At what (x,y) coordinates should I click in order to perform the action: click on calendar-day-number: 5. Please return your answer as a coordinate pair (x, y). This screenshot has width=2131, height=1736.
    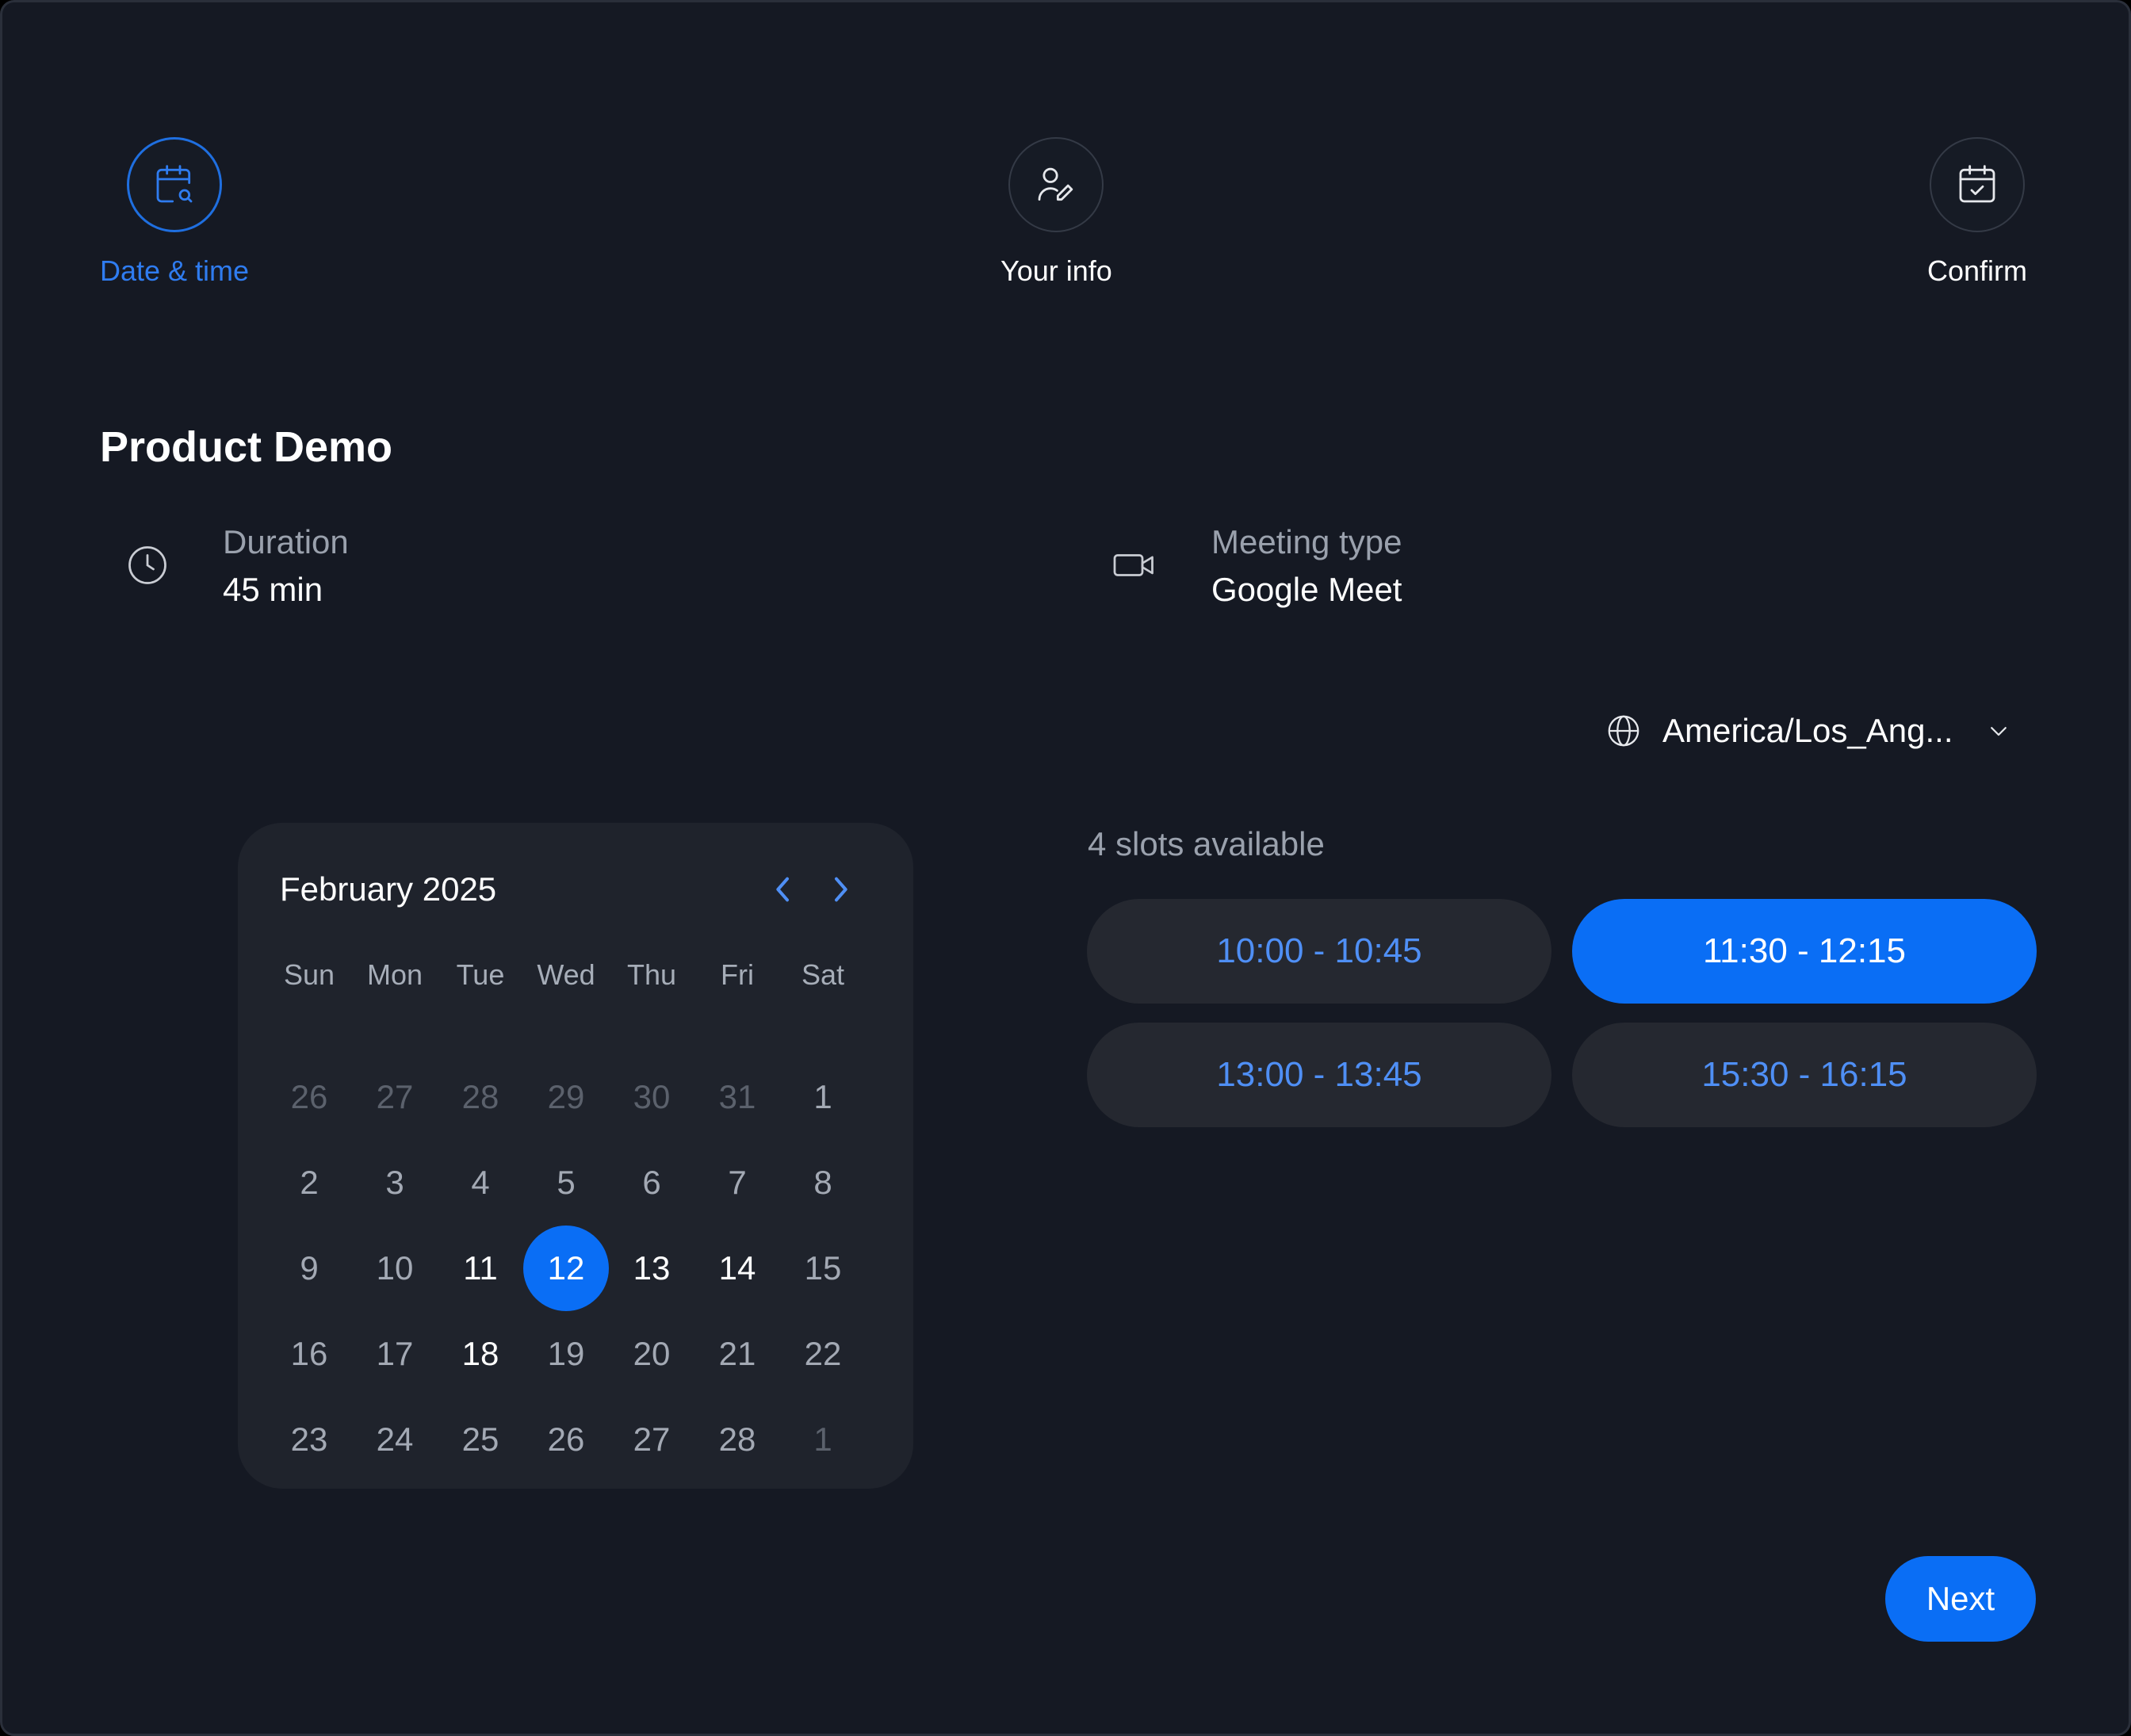
    Looking at the image, I should click on (566, 1182).